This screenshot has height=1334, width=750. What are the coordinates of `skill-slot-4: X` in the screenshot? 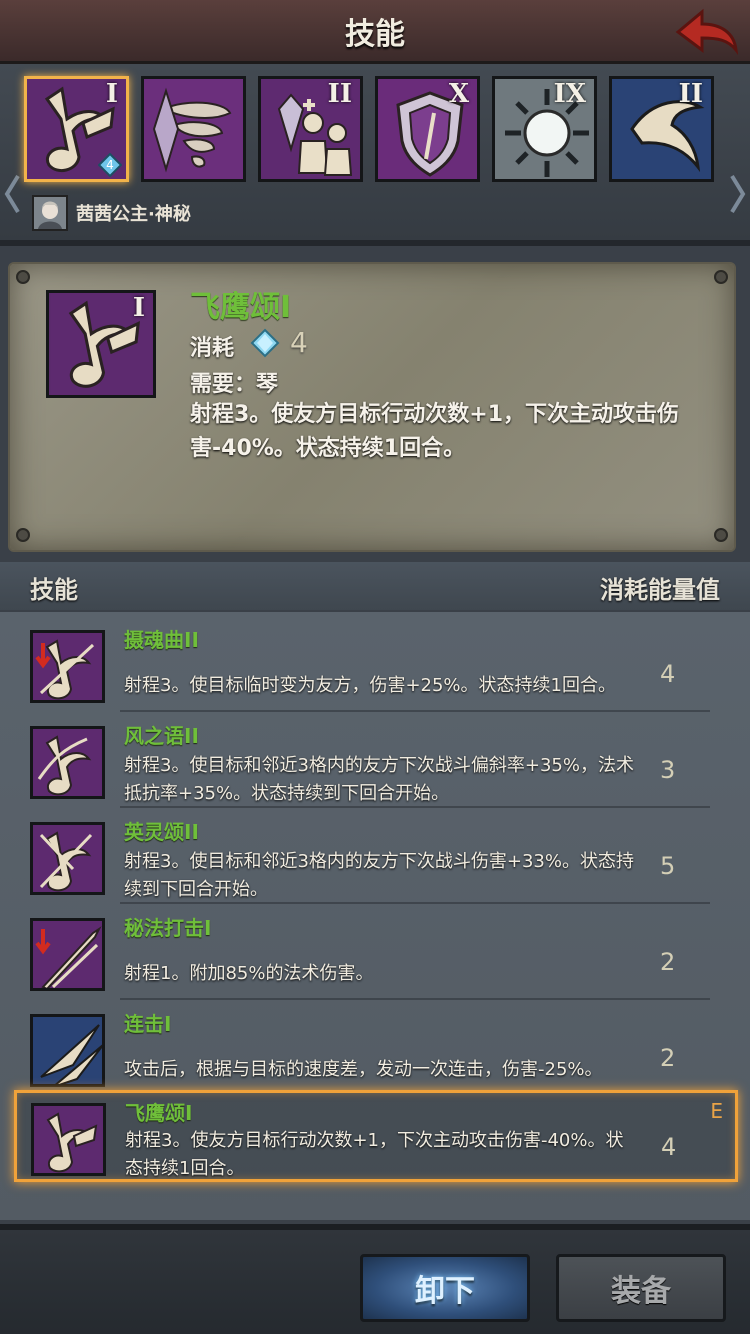 It's located at (427, 129).